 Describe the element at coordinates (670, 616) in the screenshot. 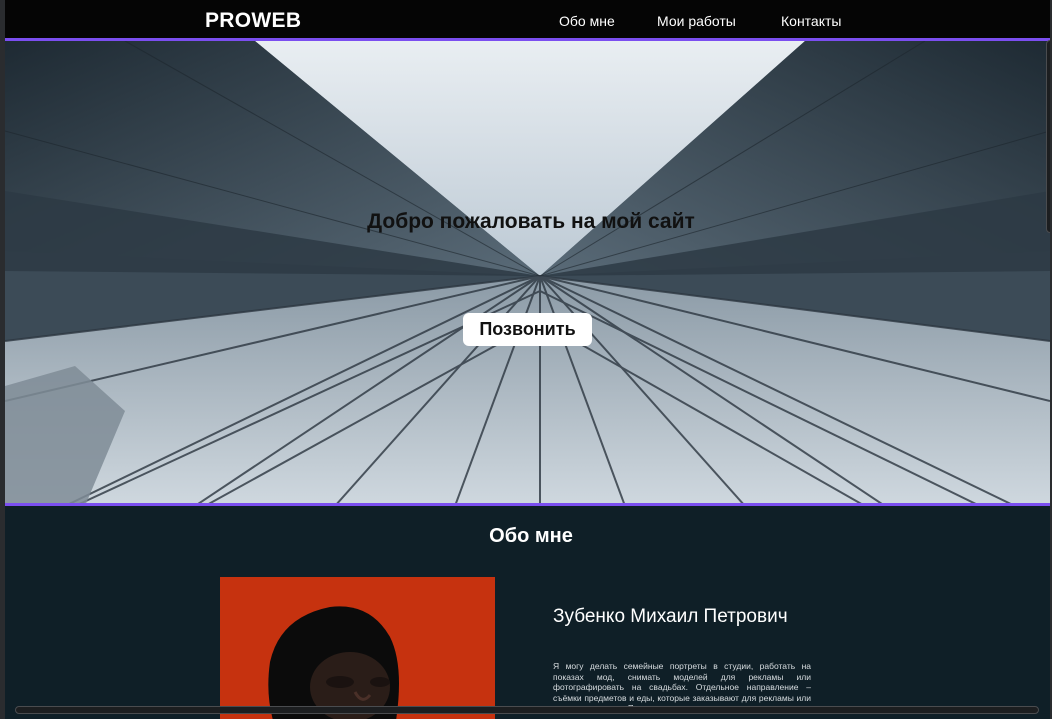

I see `person-name: Зубенко Михаил Петрович` at that location.